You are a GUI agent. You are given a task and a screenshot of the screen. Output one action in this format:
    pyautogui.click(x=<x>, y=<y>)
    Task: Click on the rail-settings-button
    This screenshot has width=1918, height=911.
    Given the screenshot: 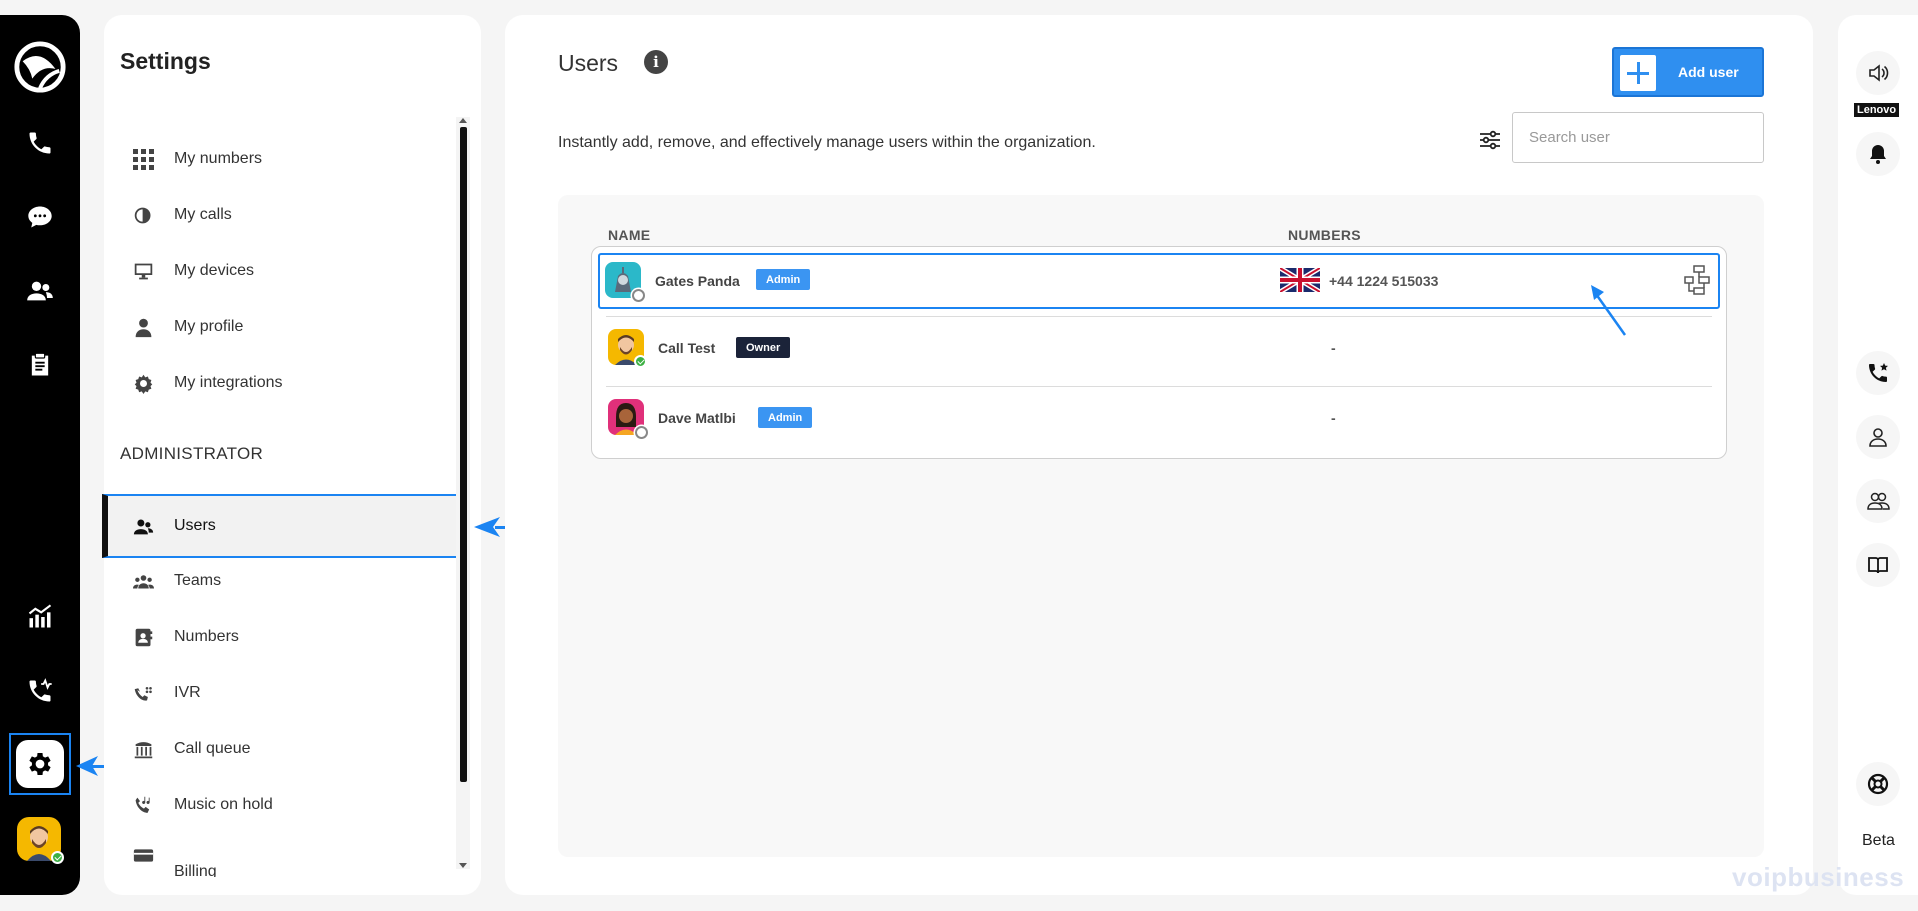 What is the action you would take?
    pyautogui.click(x=40, y=764)
    